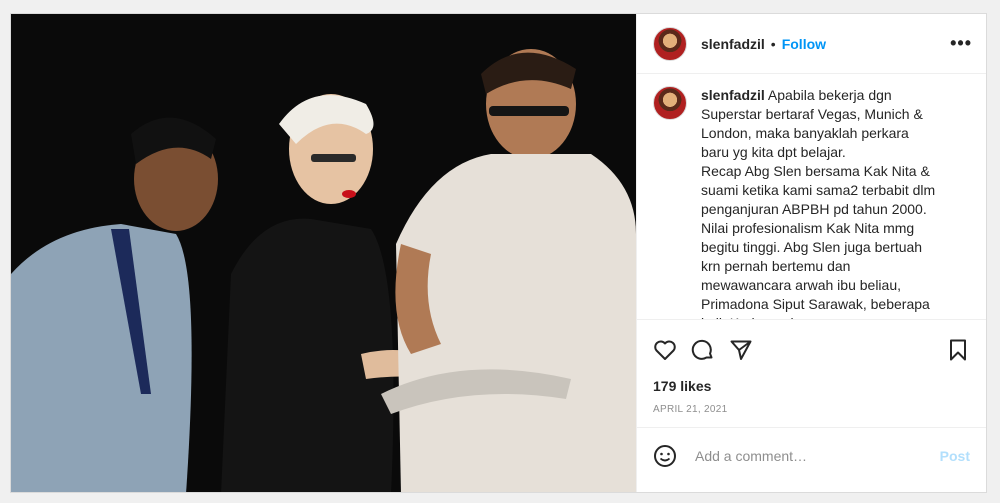 The width and height of the screenshot is (1000, 503). Describe the element at coordinates (804, 44) in the screenshot. I see `follow-button: Follow` at that location.